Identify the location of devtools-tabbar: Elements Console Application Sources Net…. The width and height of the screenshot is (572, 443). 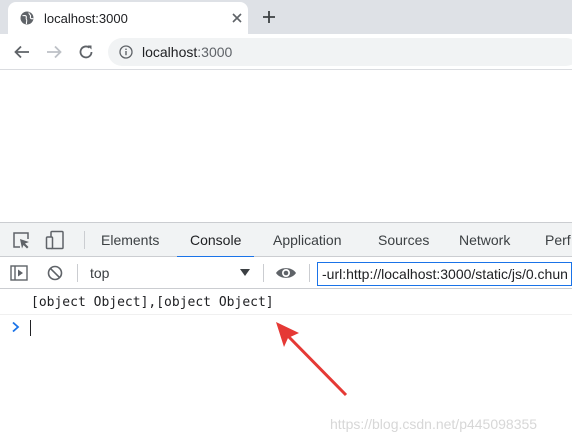
(286, 240).